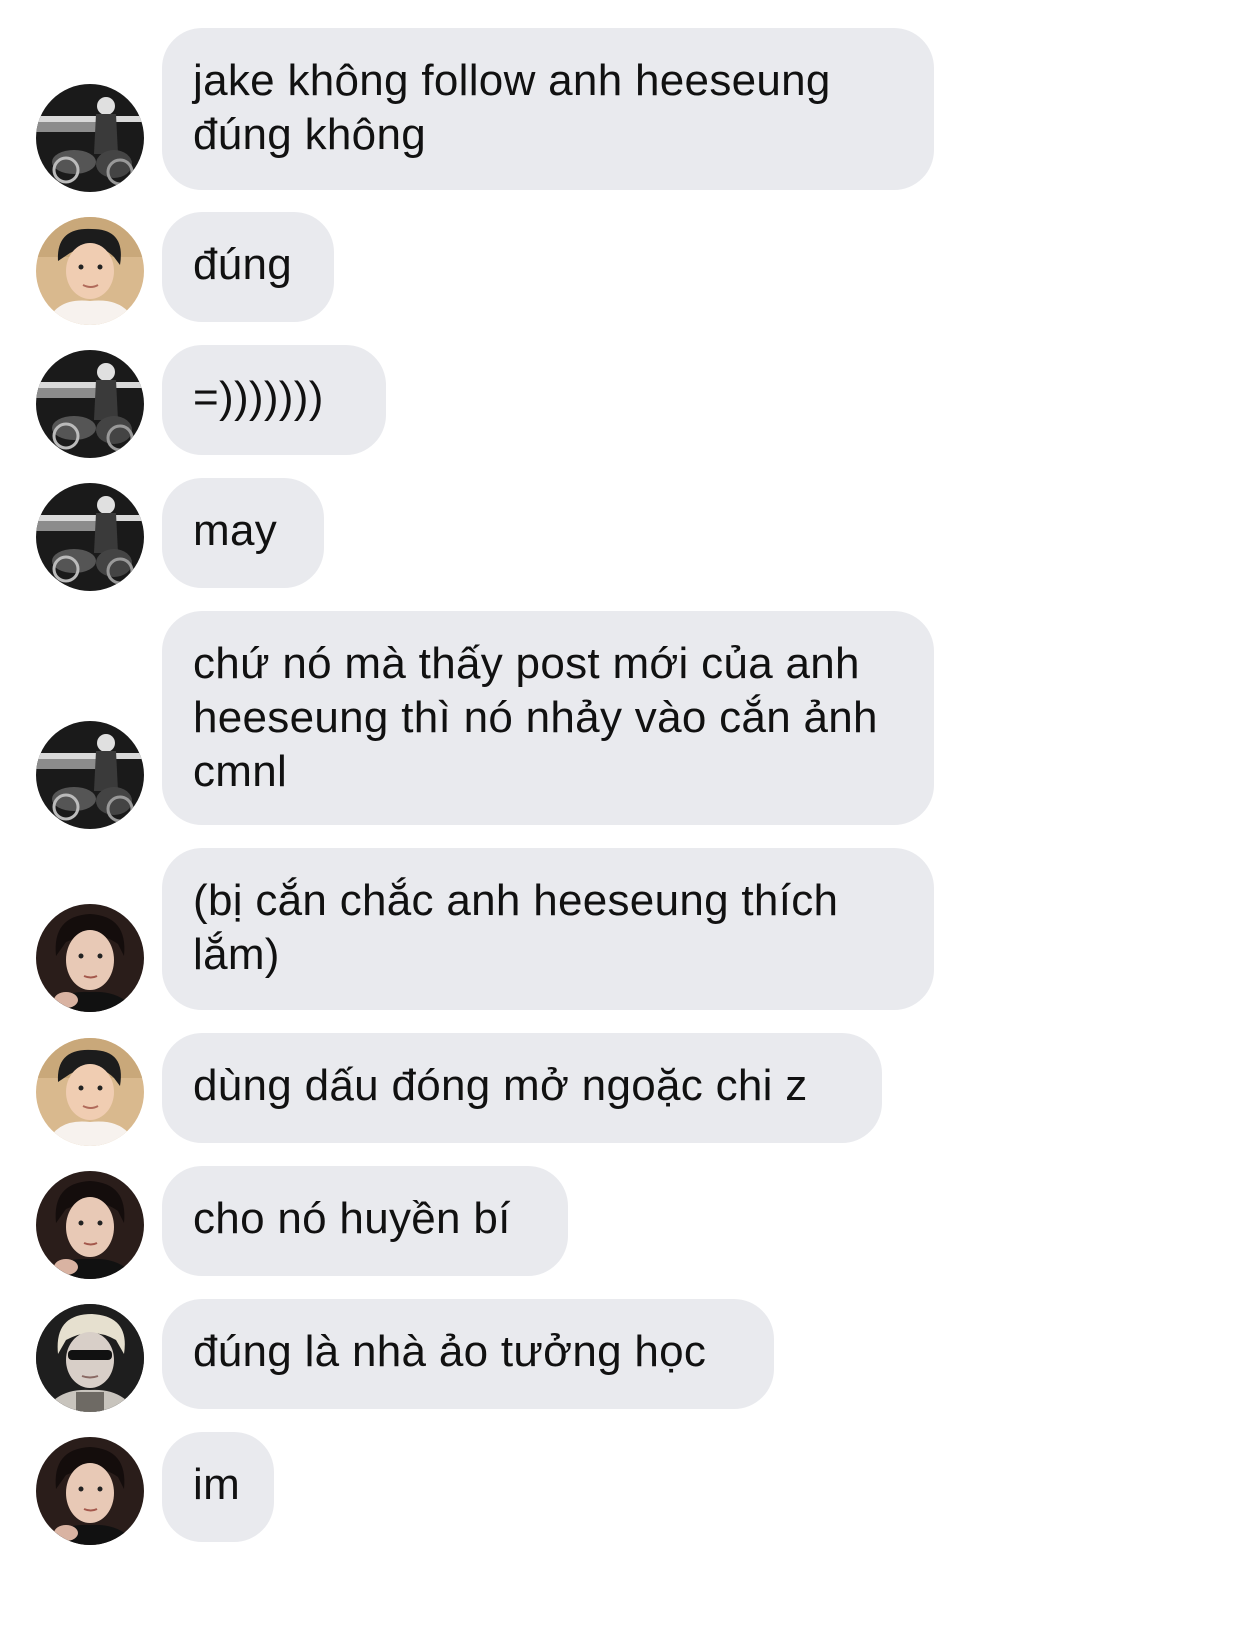 This screenshot has height=1631, width=1242. What do you see at coordinates (274, 400) in the screenshot?
I see `message-bubble: =)))))))` at bounding box center [274, 400].